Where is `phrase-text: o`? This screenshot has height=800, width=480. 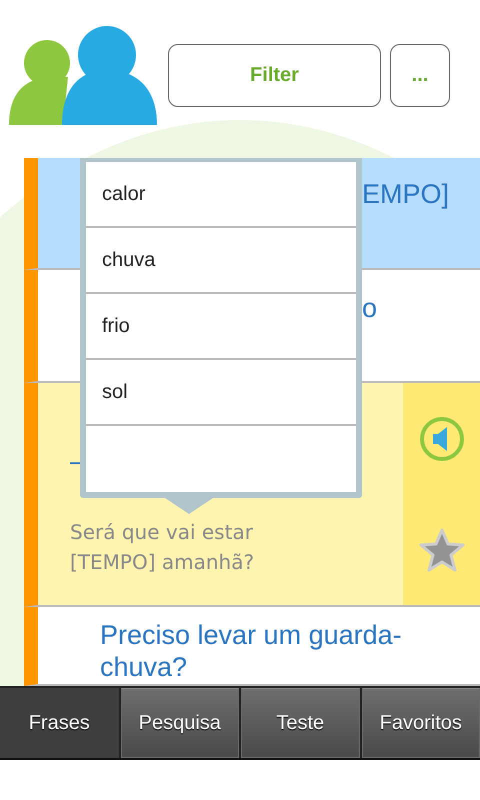 phrase-text: o is located at coordinates (370, 308).